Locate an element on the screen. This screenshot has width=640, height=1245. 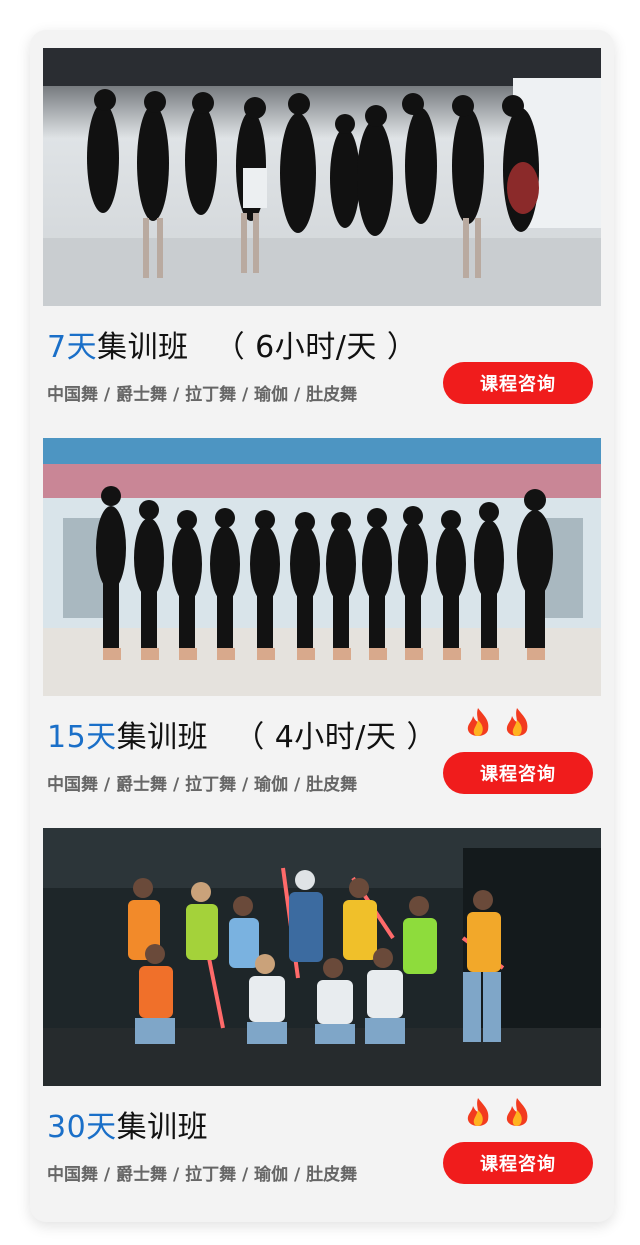
course-title: 30天集训班 is located at coordinates (127, 1128).